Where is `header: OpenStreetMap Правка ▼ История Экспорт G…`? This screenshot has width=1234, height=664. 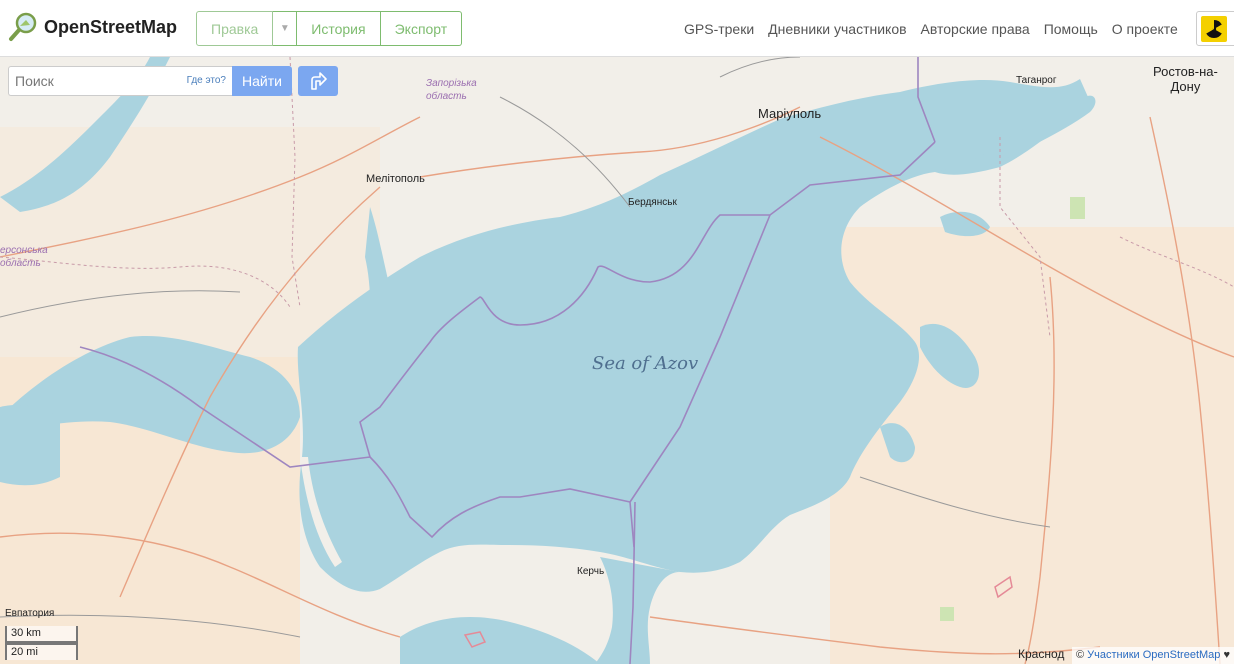
header: OpenStreetMap Правка ▼ История Экспорт G… is located at coordinates (617, 28).